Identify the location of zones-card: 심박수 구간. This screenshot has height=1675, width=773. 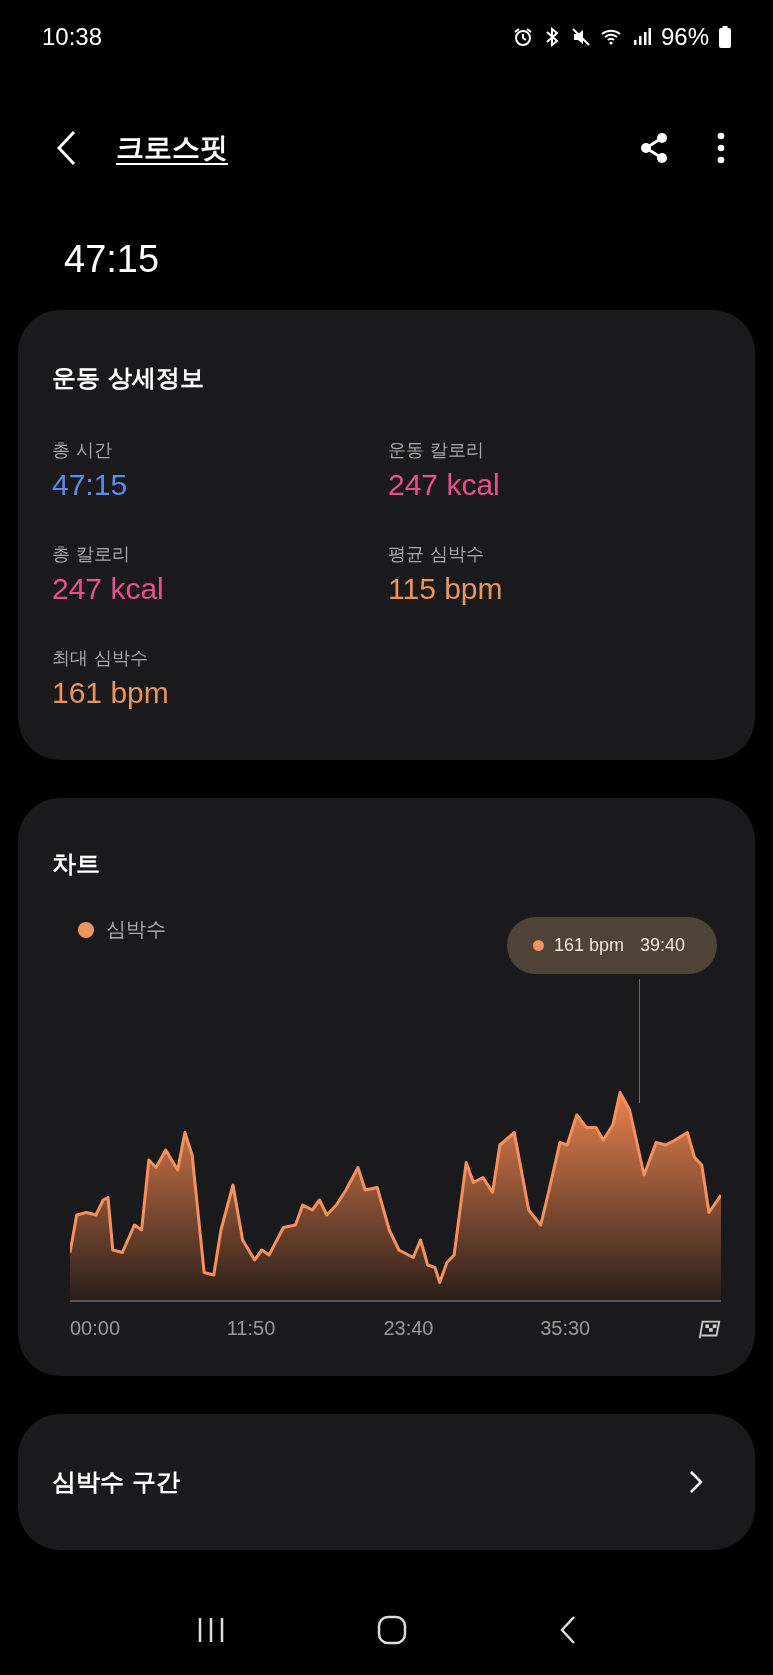
(386, 1482).